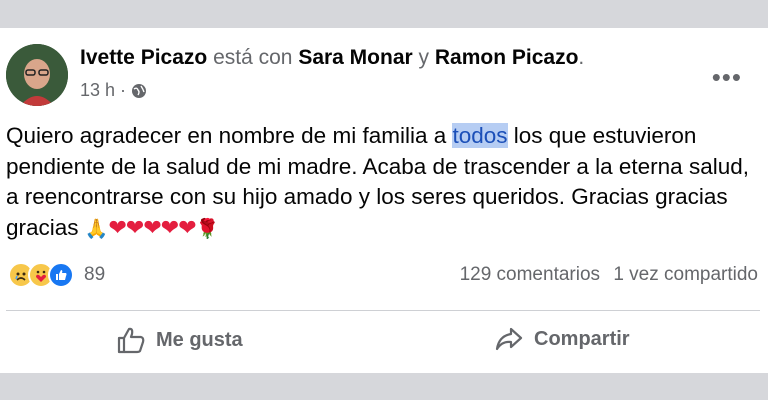 Image resolution: width=768 pixels, height=400 pixels. I want to click on like-button: Me gusta, so click(179, 340).